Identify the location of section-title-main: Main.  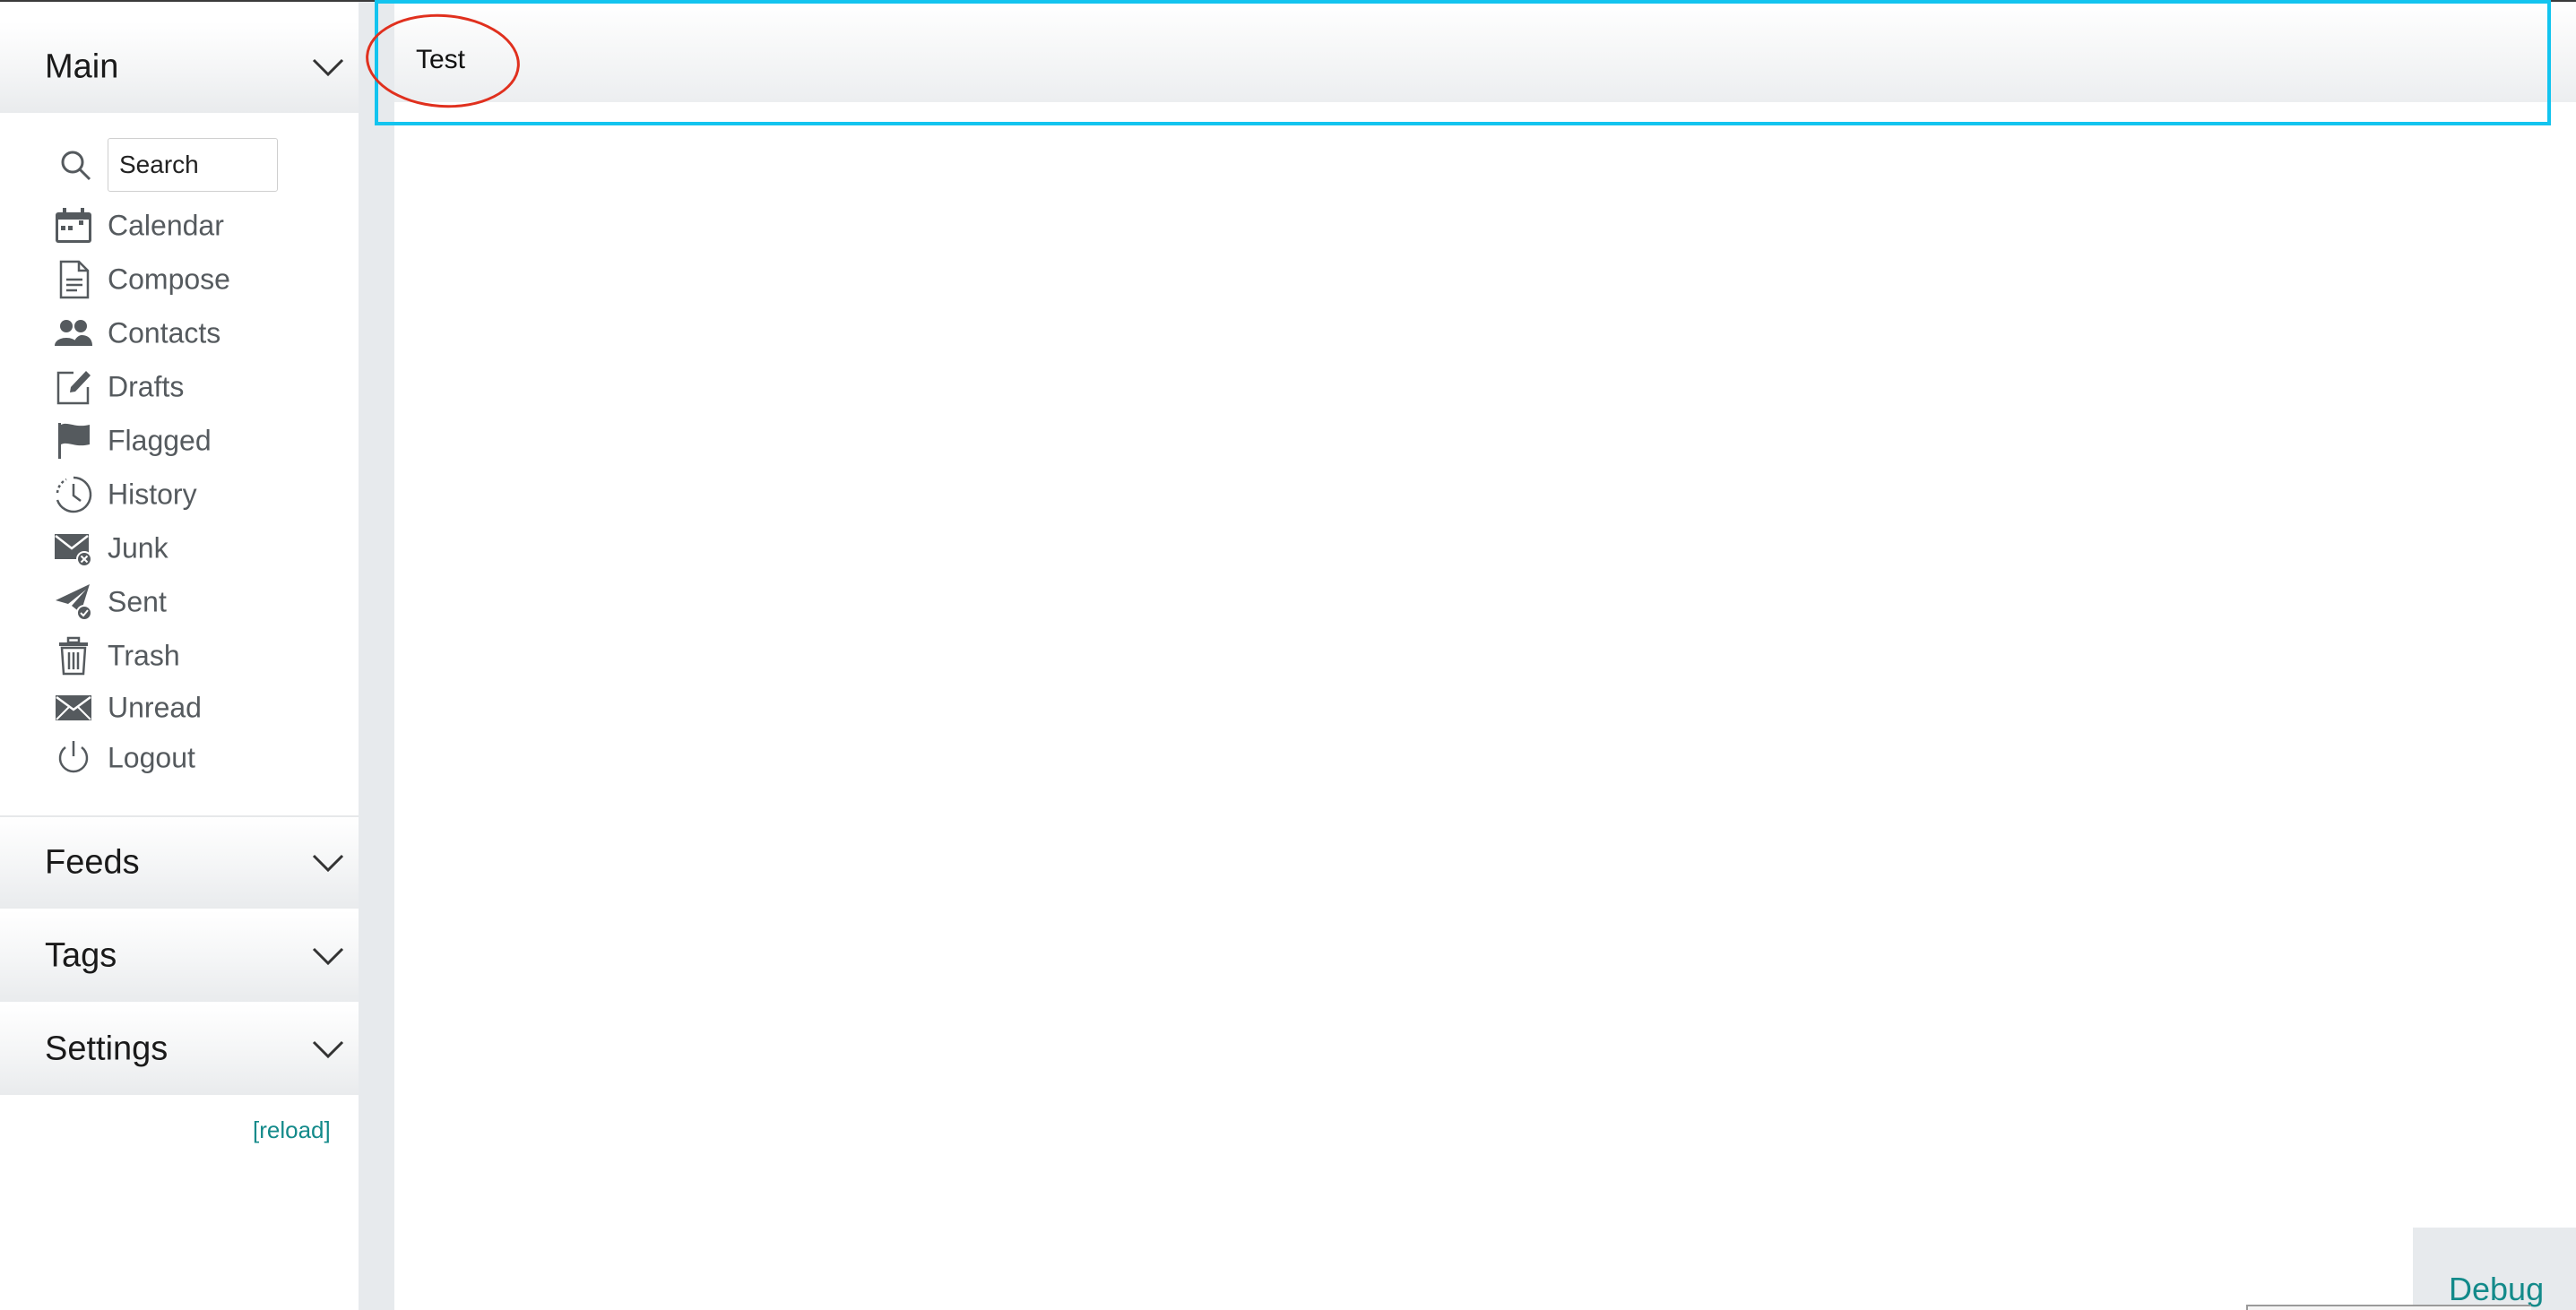
(82, 66).